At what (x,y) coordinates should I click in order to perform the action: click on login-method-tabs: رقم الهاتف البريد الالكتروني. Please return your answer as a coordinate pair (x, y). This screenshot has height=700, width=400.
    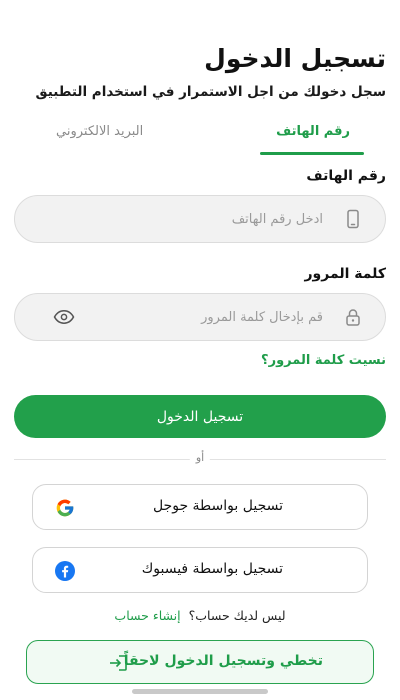
    Looking at the image, I should click on (200, 138).